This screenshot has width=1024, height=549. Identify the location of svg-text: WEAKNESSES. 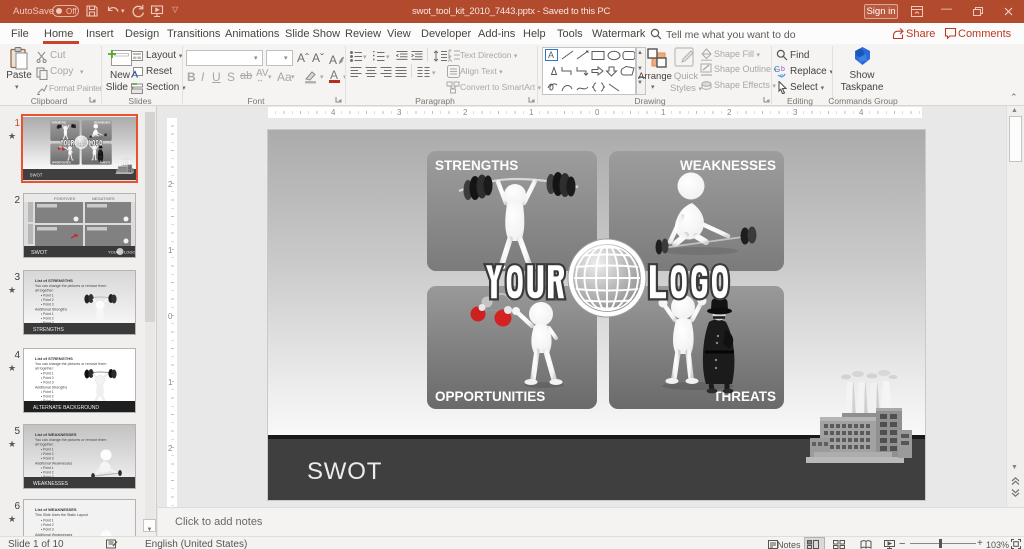
(51, 484).